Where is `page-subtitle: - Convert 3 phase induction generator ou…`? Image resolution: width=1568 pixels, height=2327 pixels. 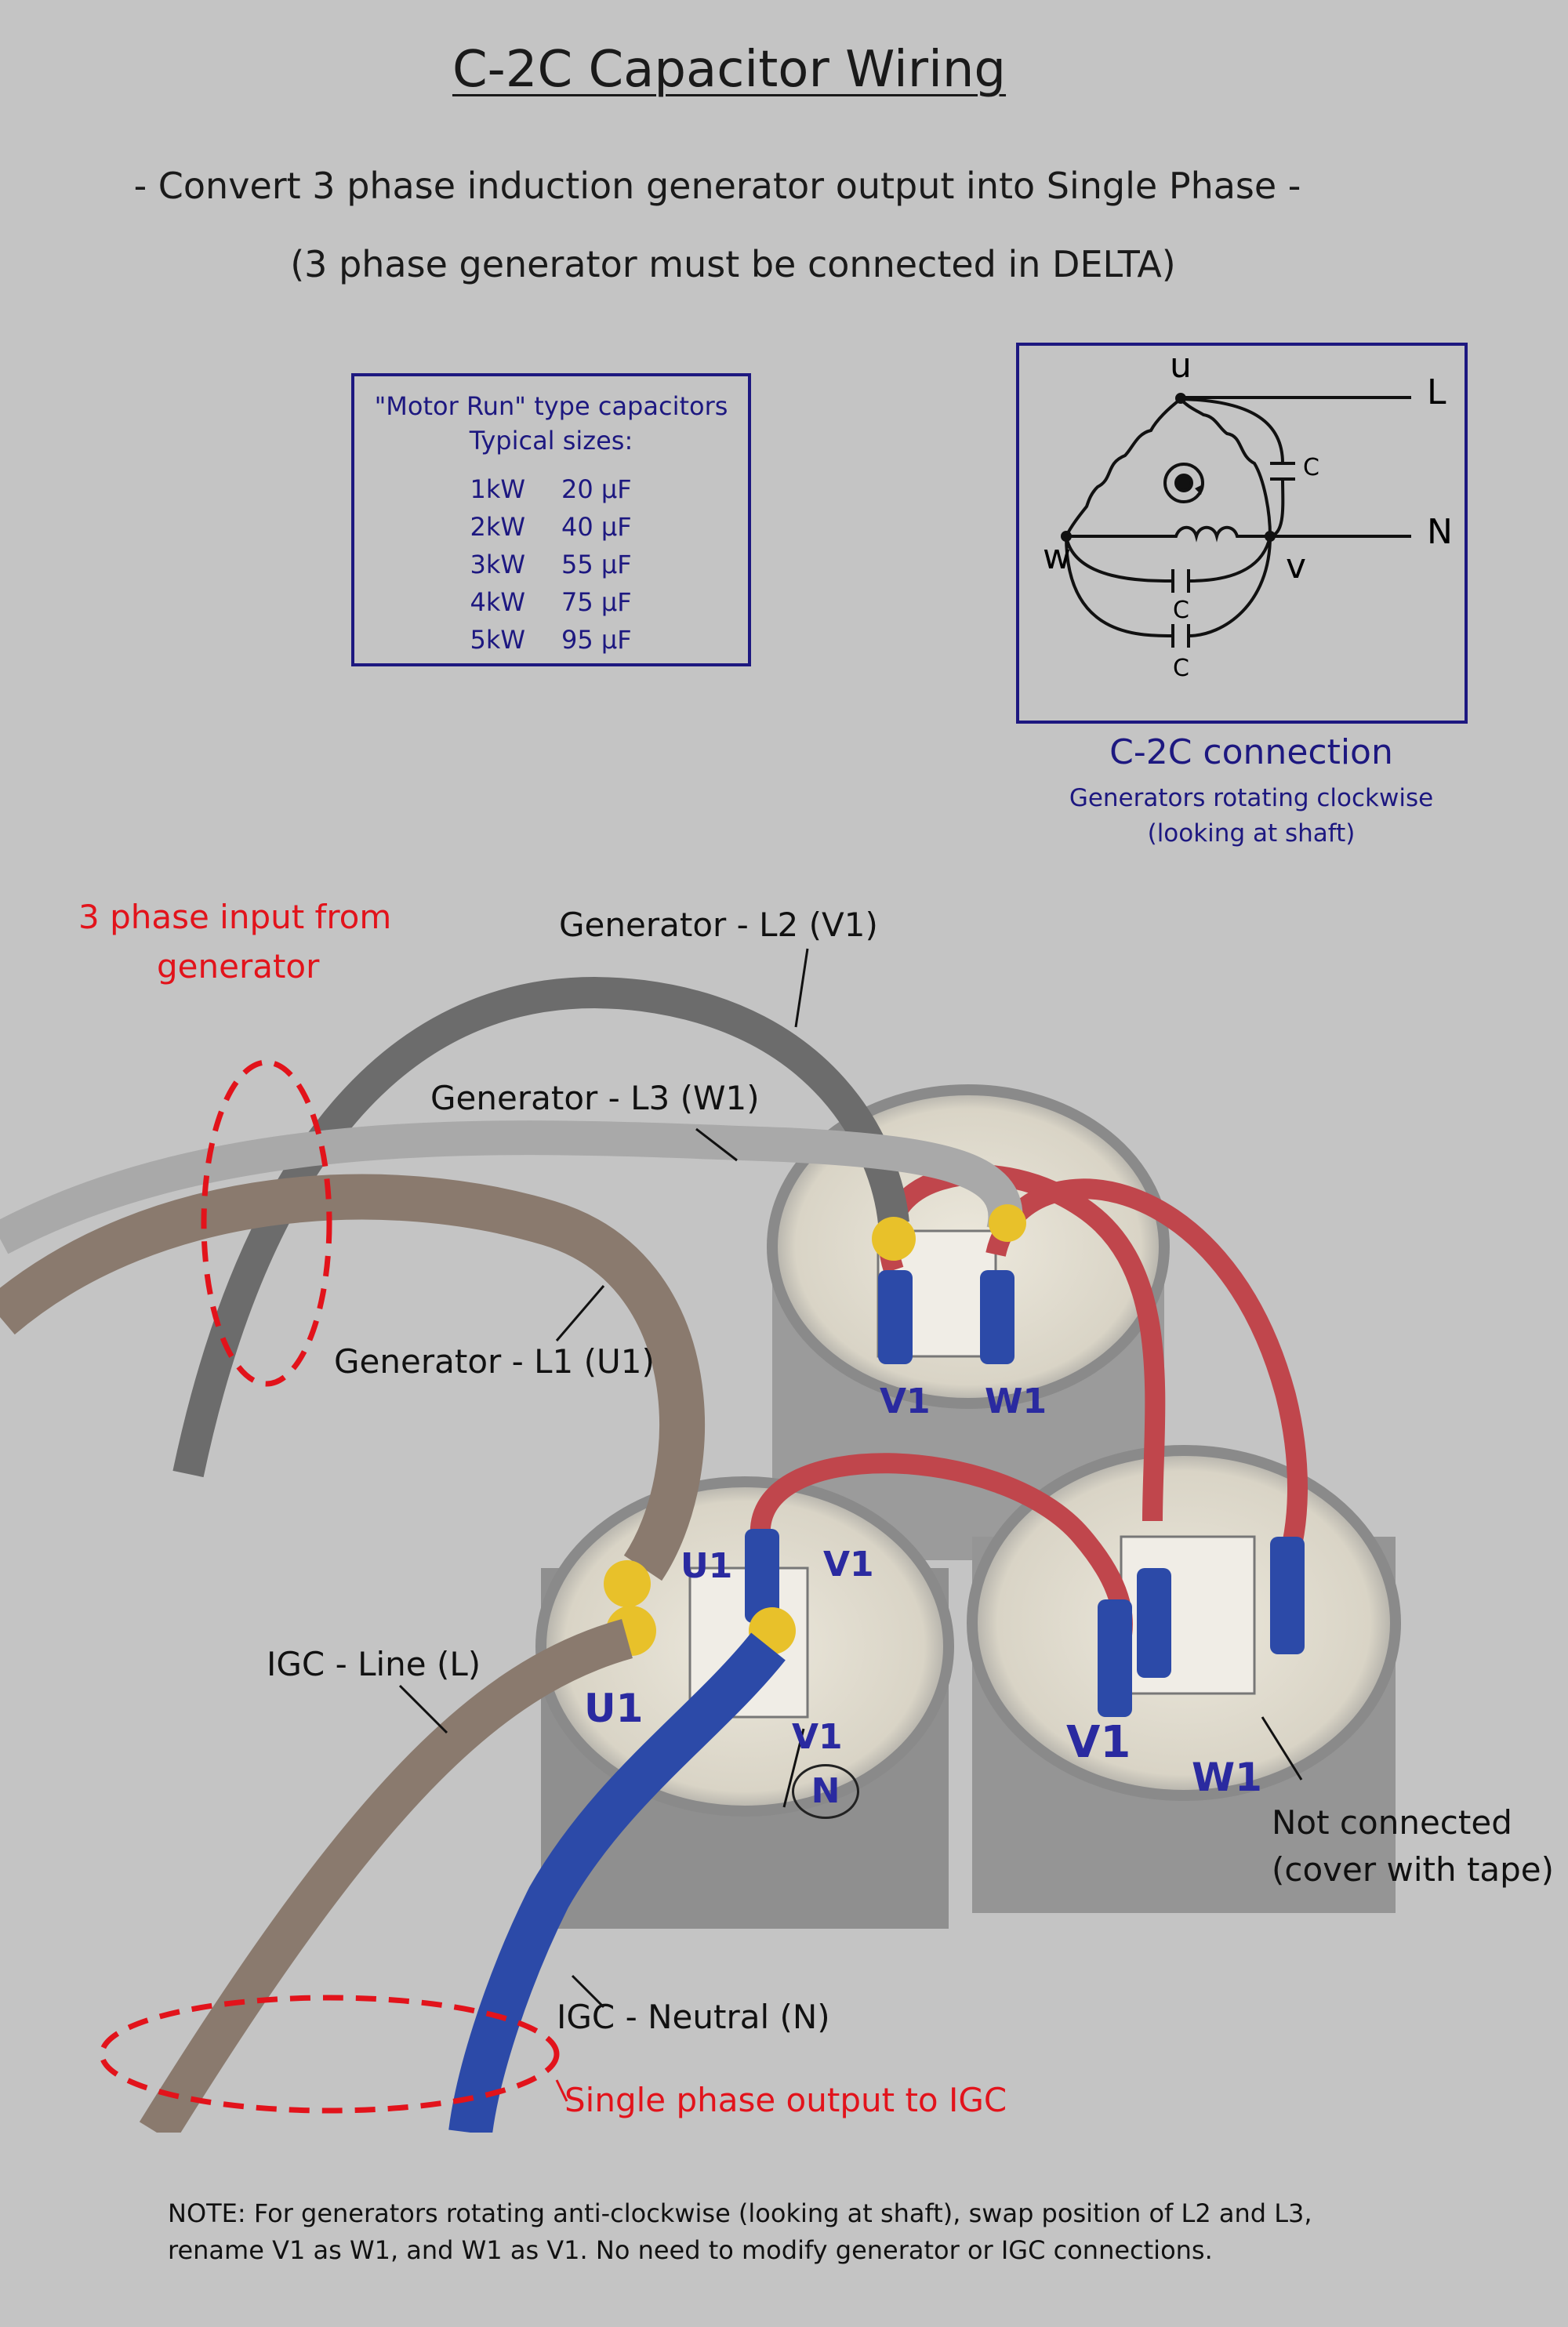
page-subtitle: - Convert 3 phase induction generator ou… is located at coordinates (717, 186).